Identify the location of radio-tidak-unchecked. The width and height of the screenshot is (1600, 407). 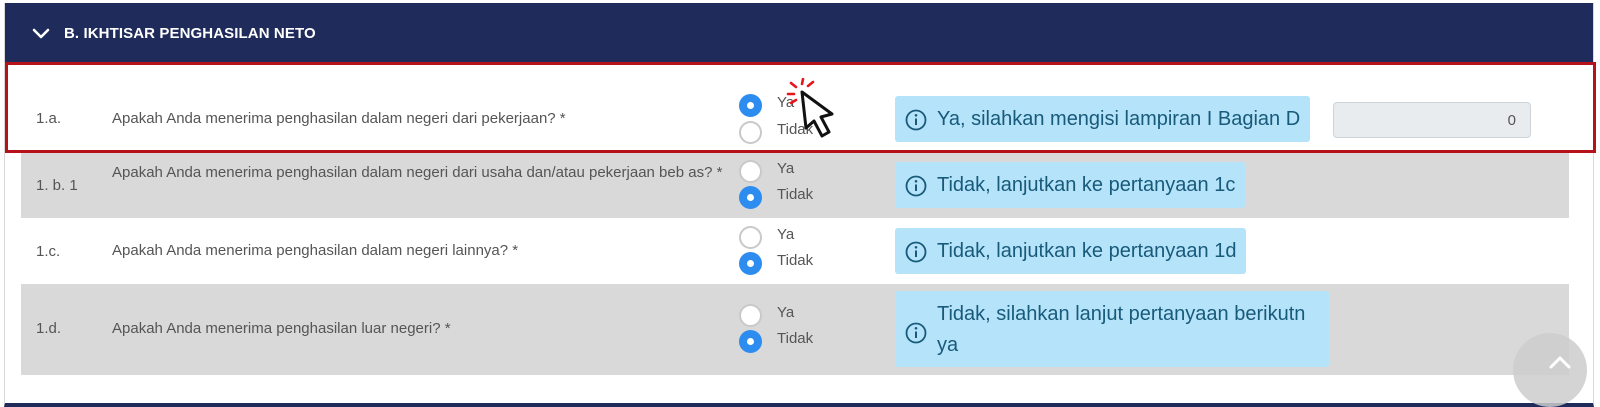
(750, 132).